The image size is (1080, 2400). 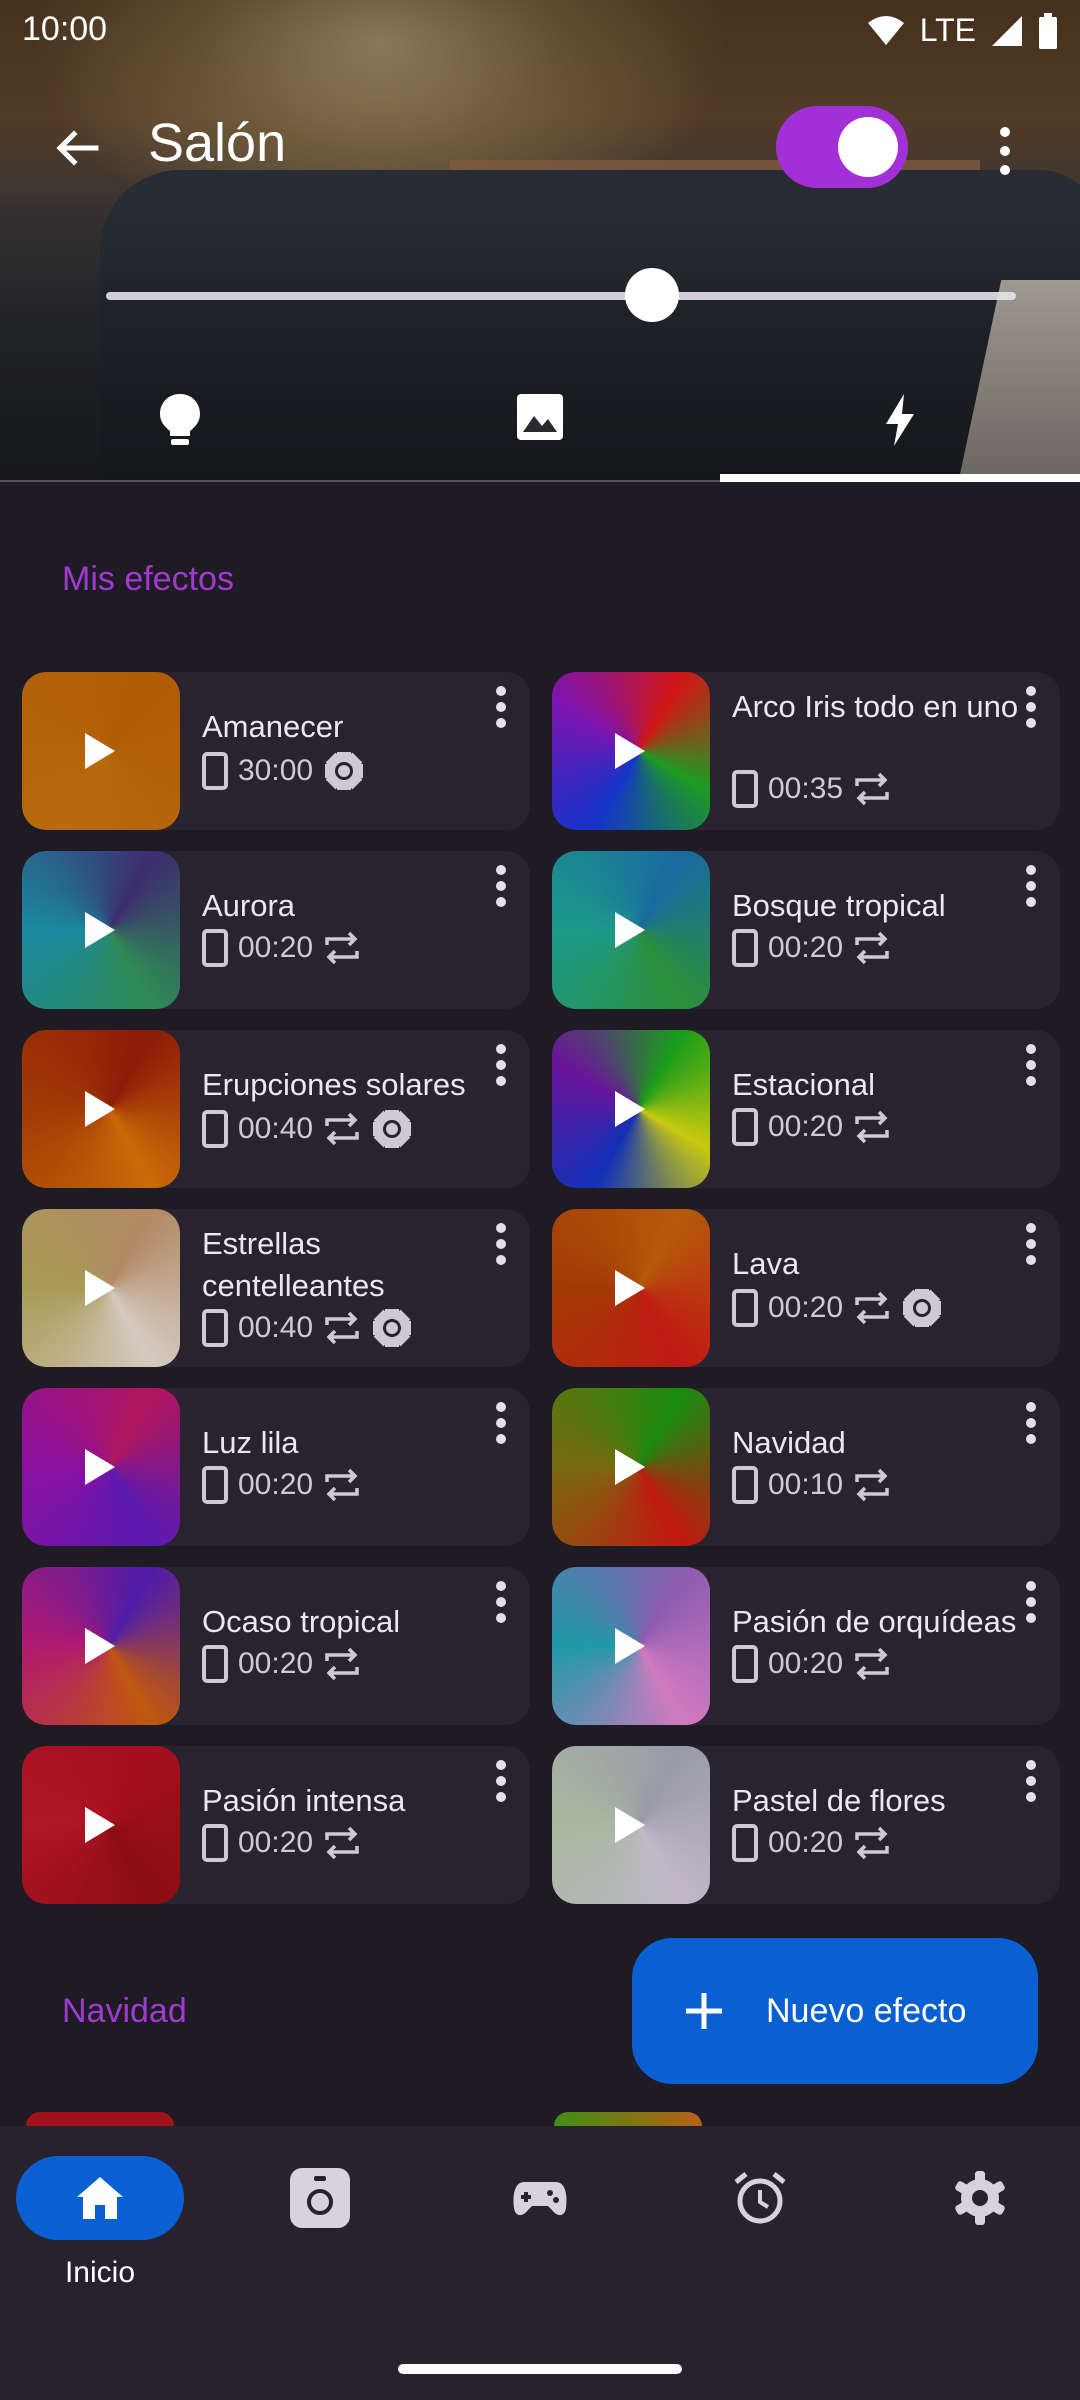 I want to click on gesture-home-indicator, so click(x=540, y=2369).